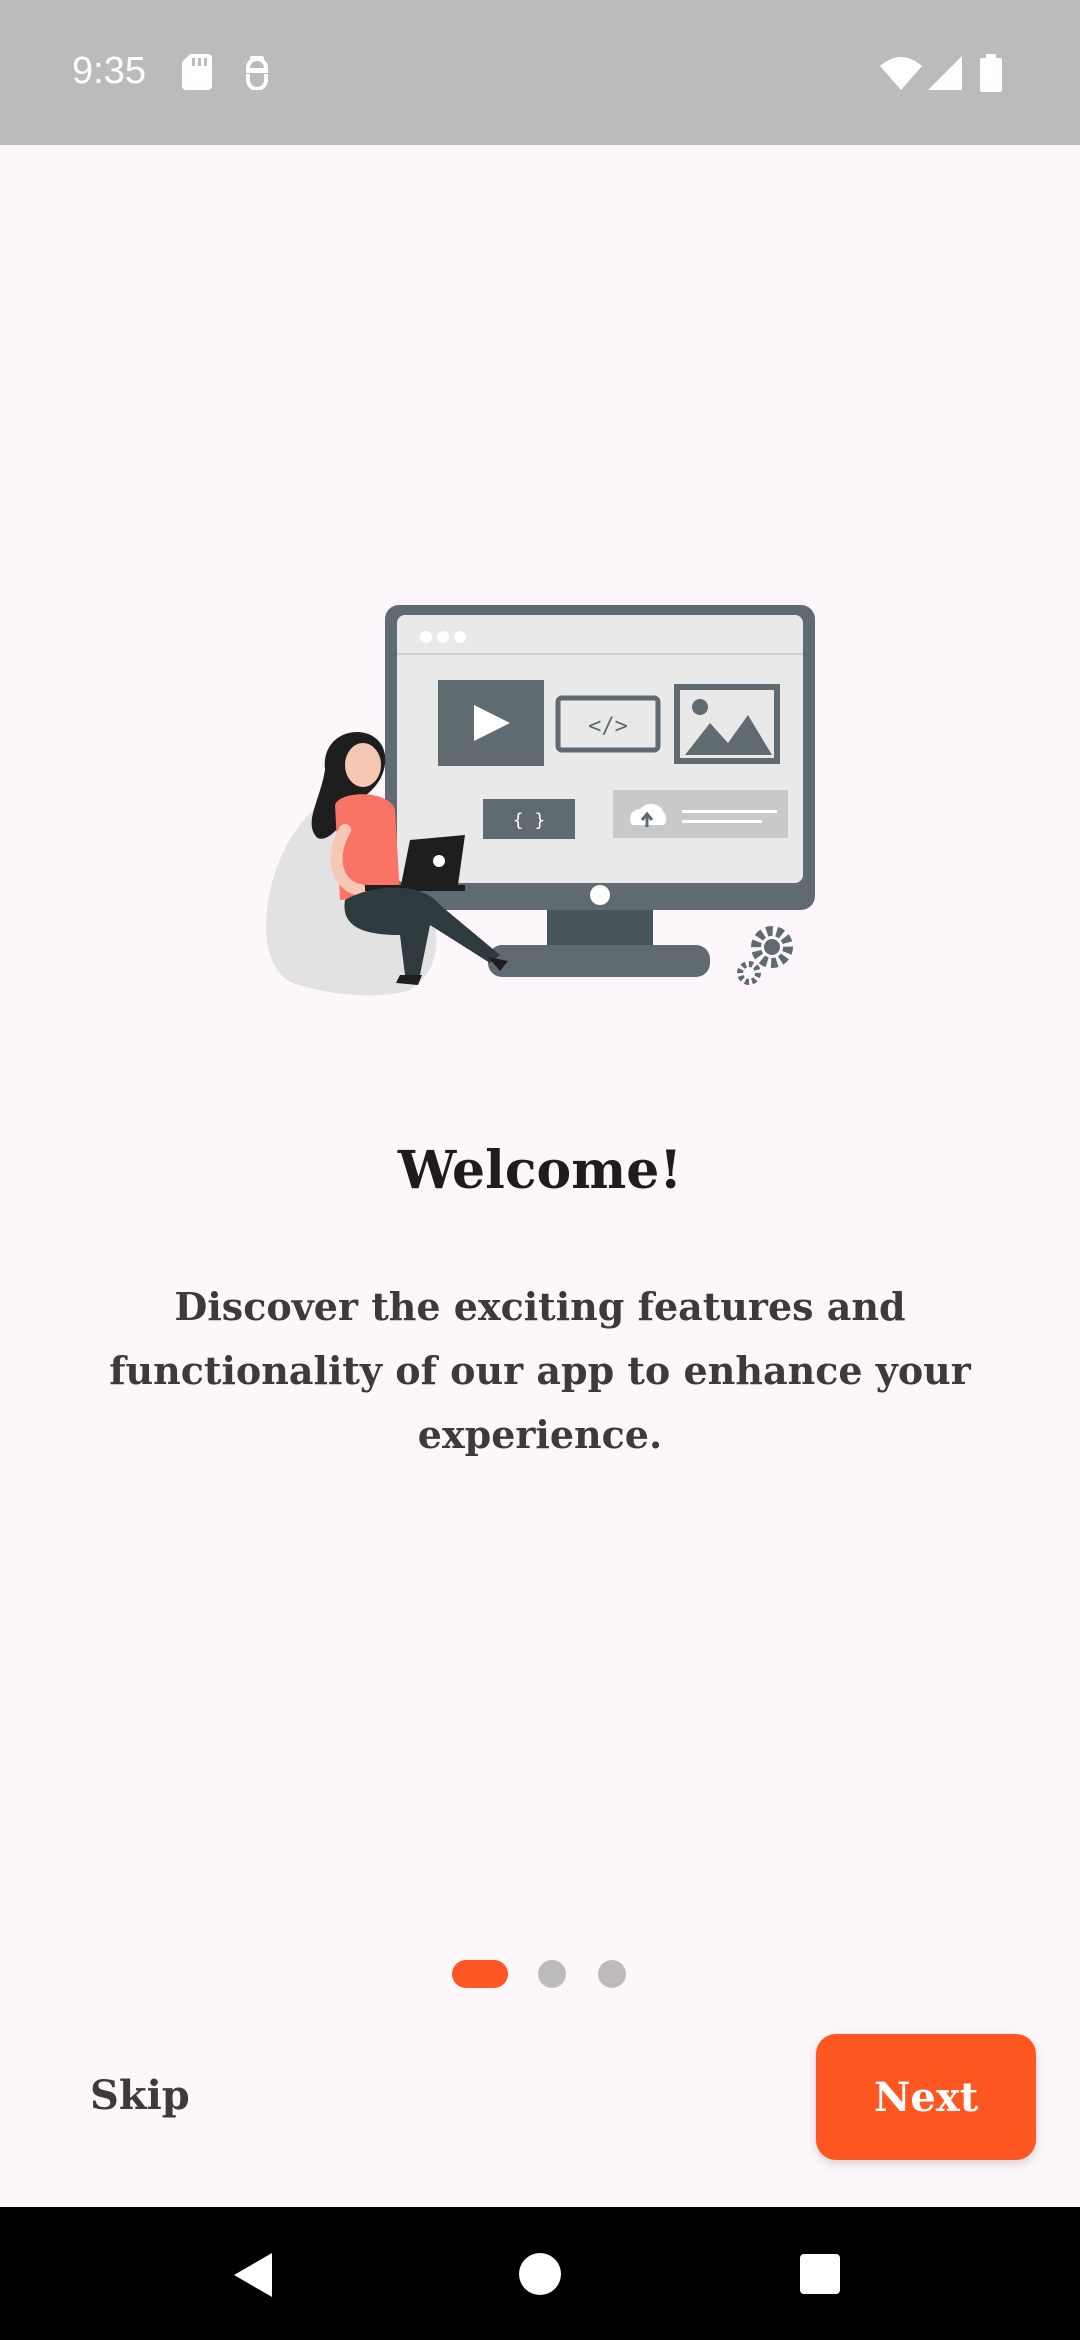  Describe the element at coordinates (140, 2095) in the screenshot. I see `skip-button: Skip` at that location.